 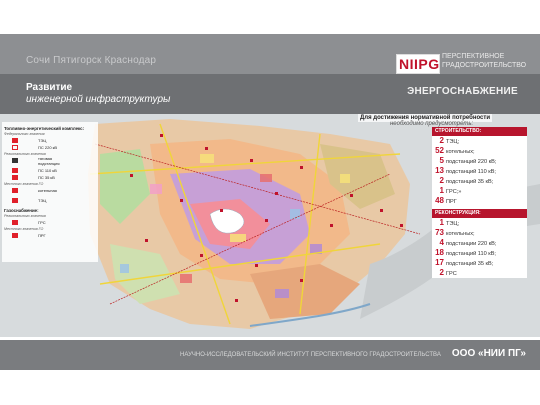 I want to click on legend-boiler-icon, so click(x=15, y=190).